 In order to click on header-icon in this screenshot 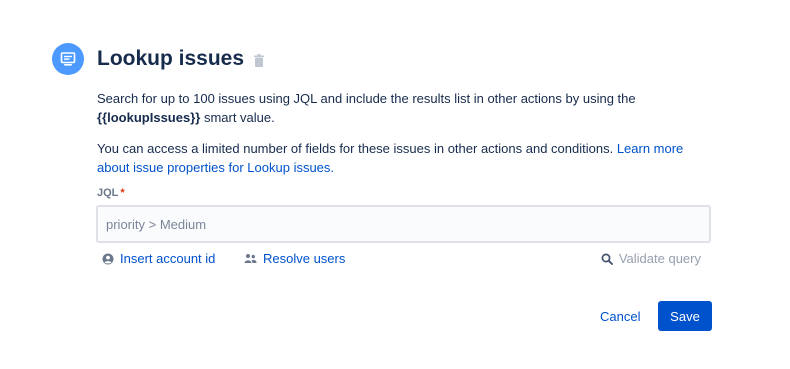, I will do `click(68, 59)`.